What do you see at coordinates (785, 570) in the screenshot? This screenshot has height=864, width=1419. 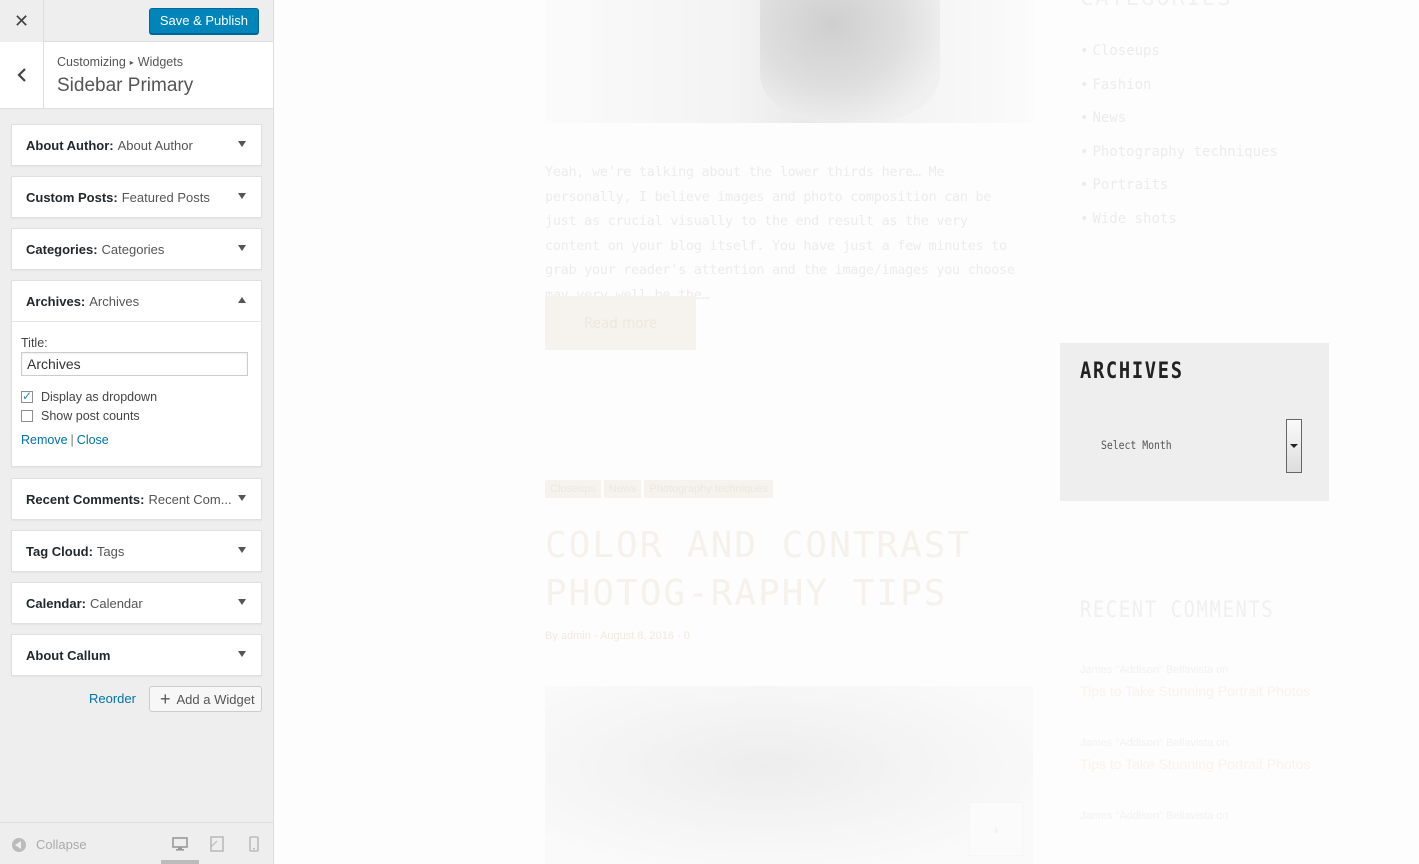 I see `post-title: COLOR AND CONTRAST PHOTOG-RAPHY TIPS` at bounding box center [785, 570].